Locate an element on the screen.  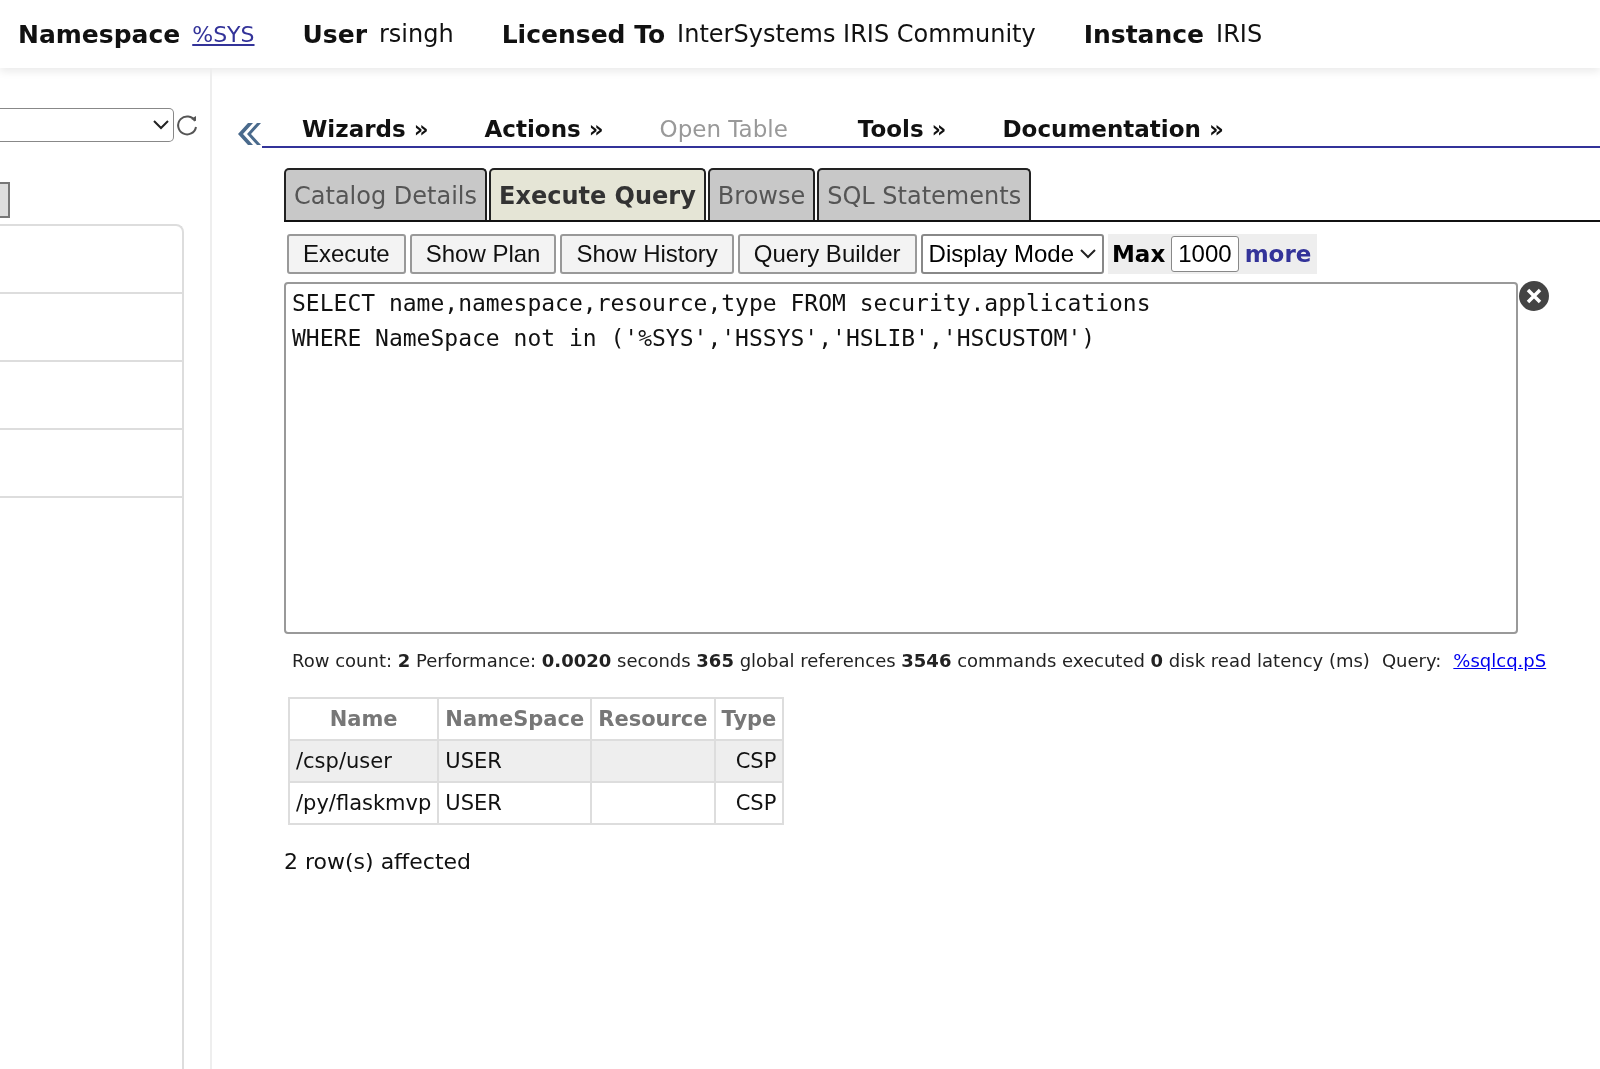
namespace-link: %SYS is located at coordinates (223, 34).